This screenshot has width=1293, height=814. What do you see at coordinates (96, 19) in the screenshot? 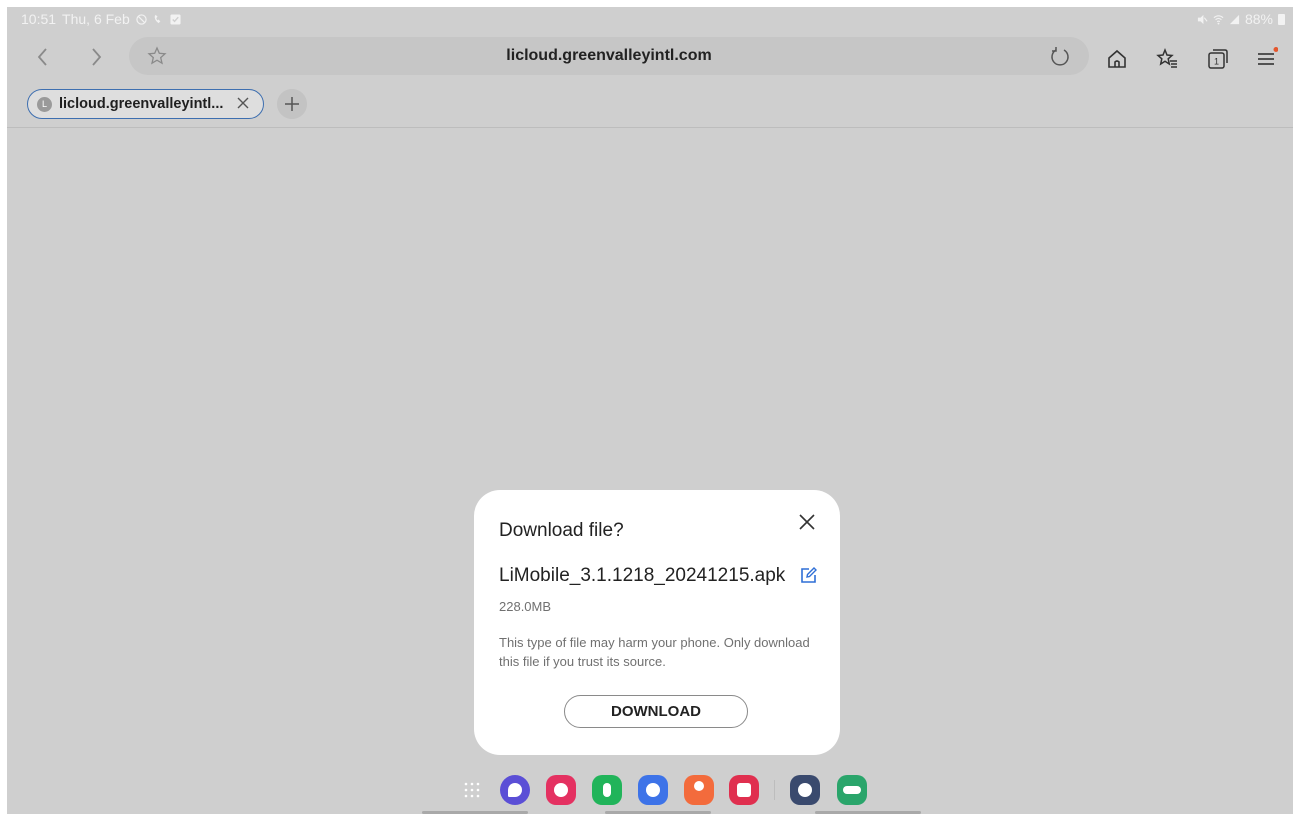
I see `status-date: Thu, 6 Feb` at bounding box center [96, 19].